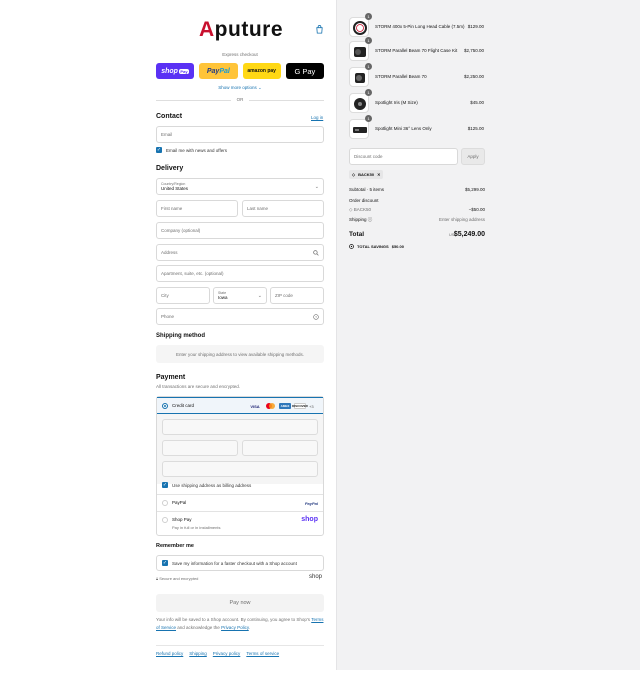  I want to click on show-more-options-link: Show more options ⌄, so click(240, 88).